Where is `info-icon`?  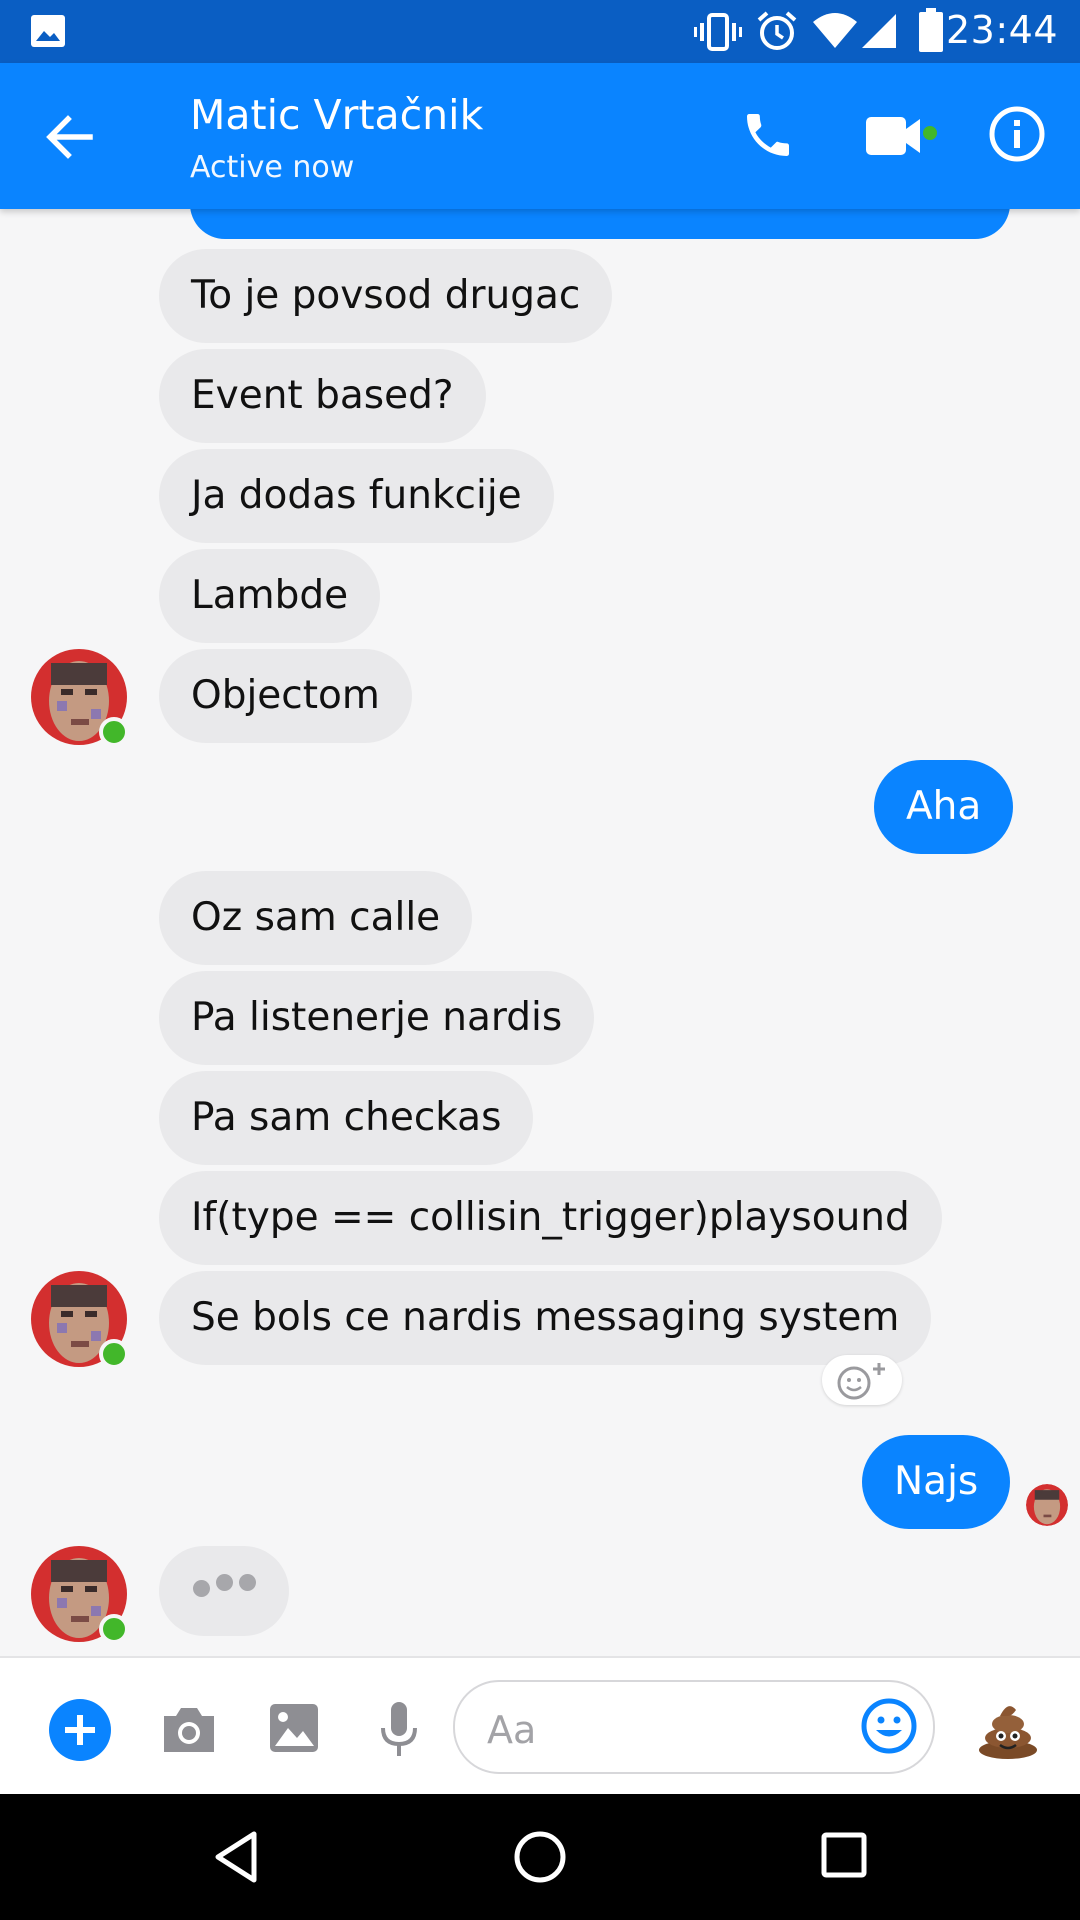
info-icon is located at coordinates (1017, 134).